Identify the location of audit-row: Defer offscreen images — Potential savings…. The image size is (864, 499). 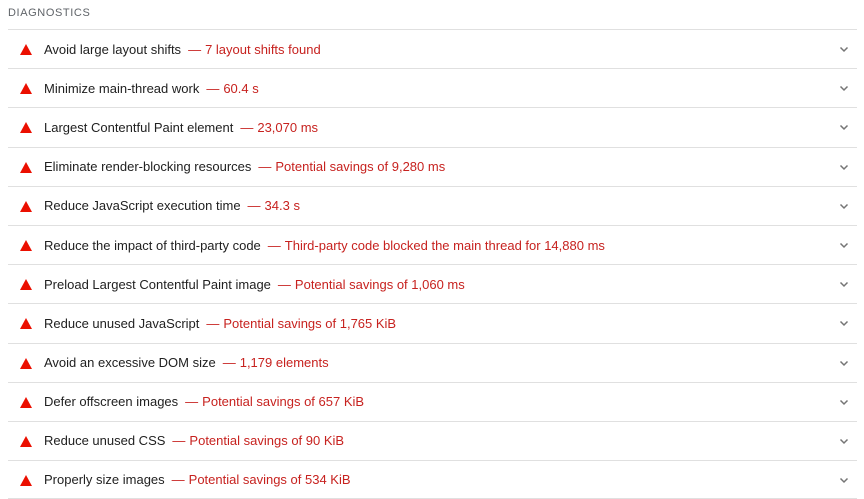
(432, 401).